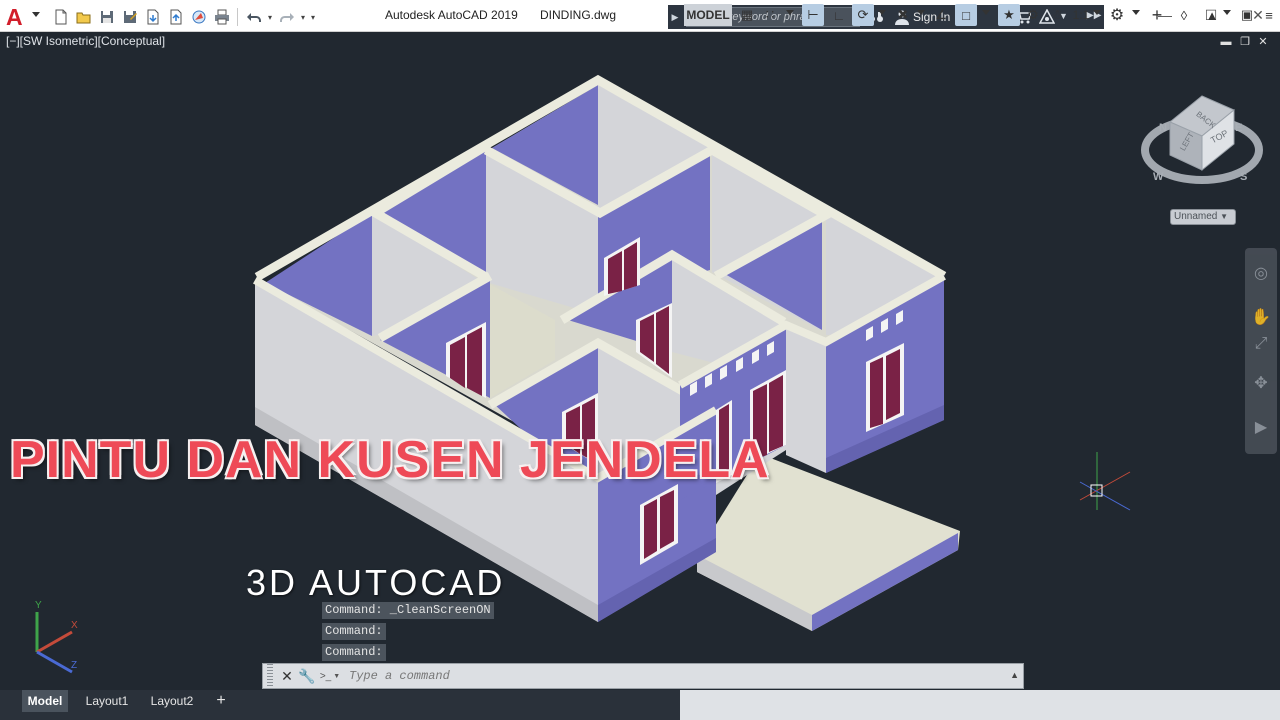  I want to click on grid-icon: ▦, so click(747, 15).